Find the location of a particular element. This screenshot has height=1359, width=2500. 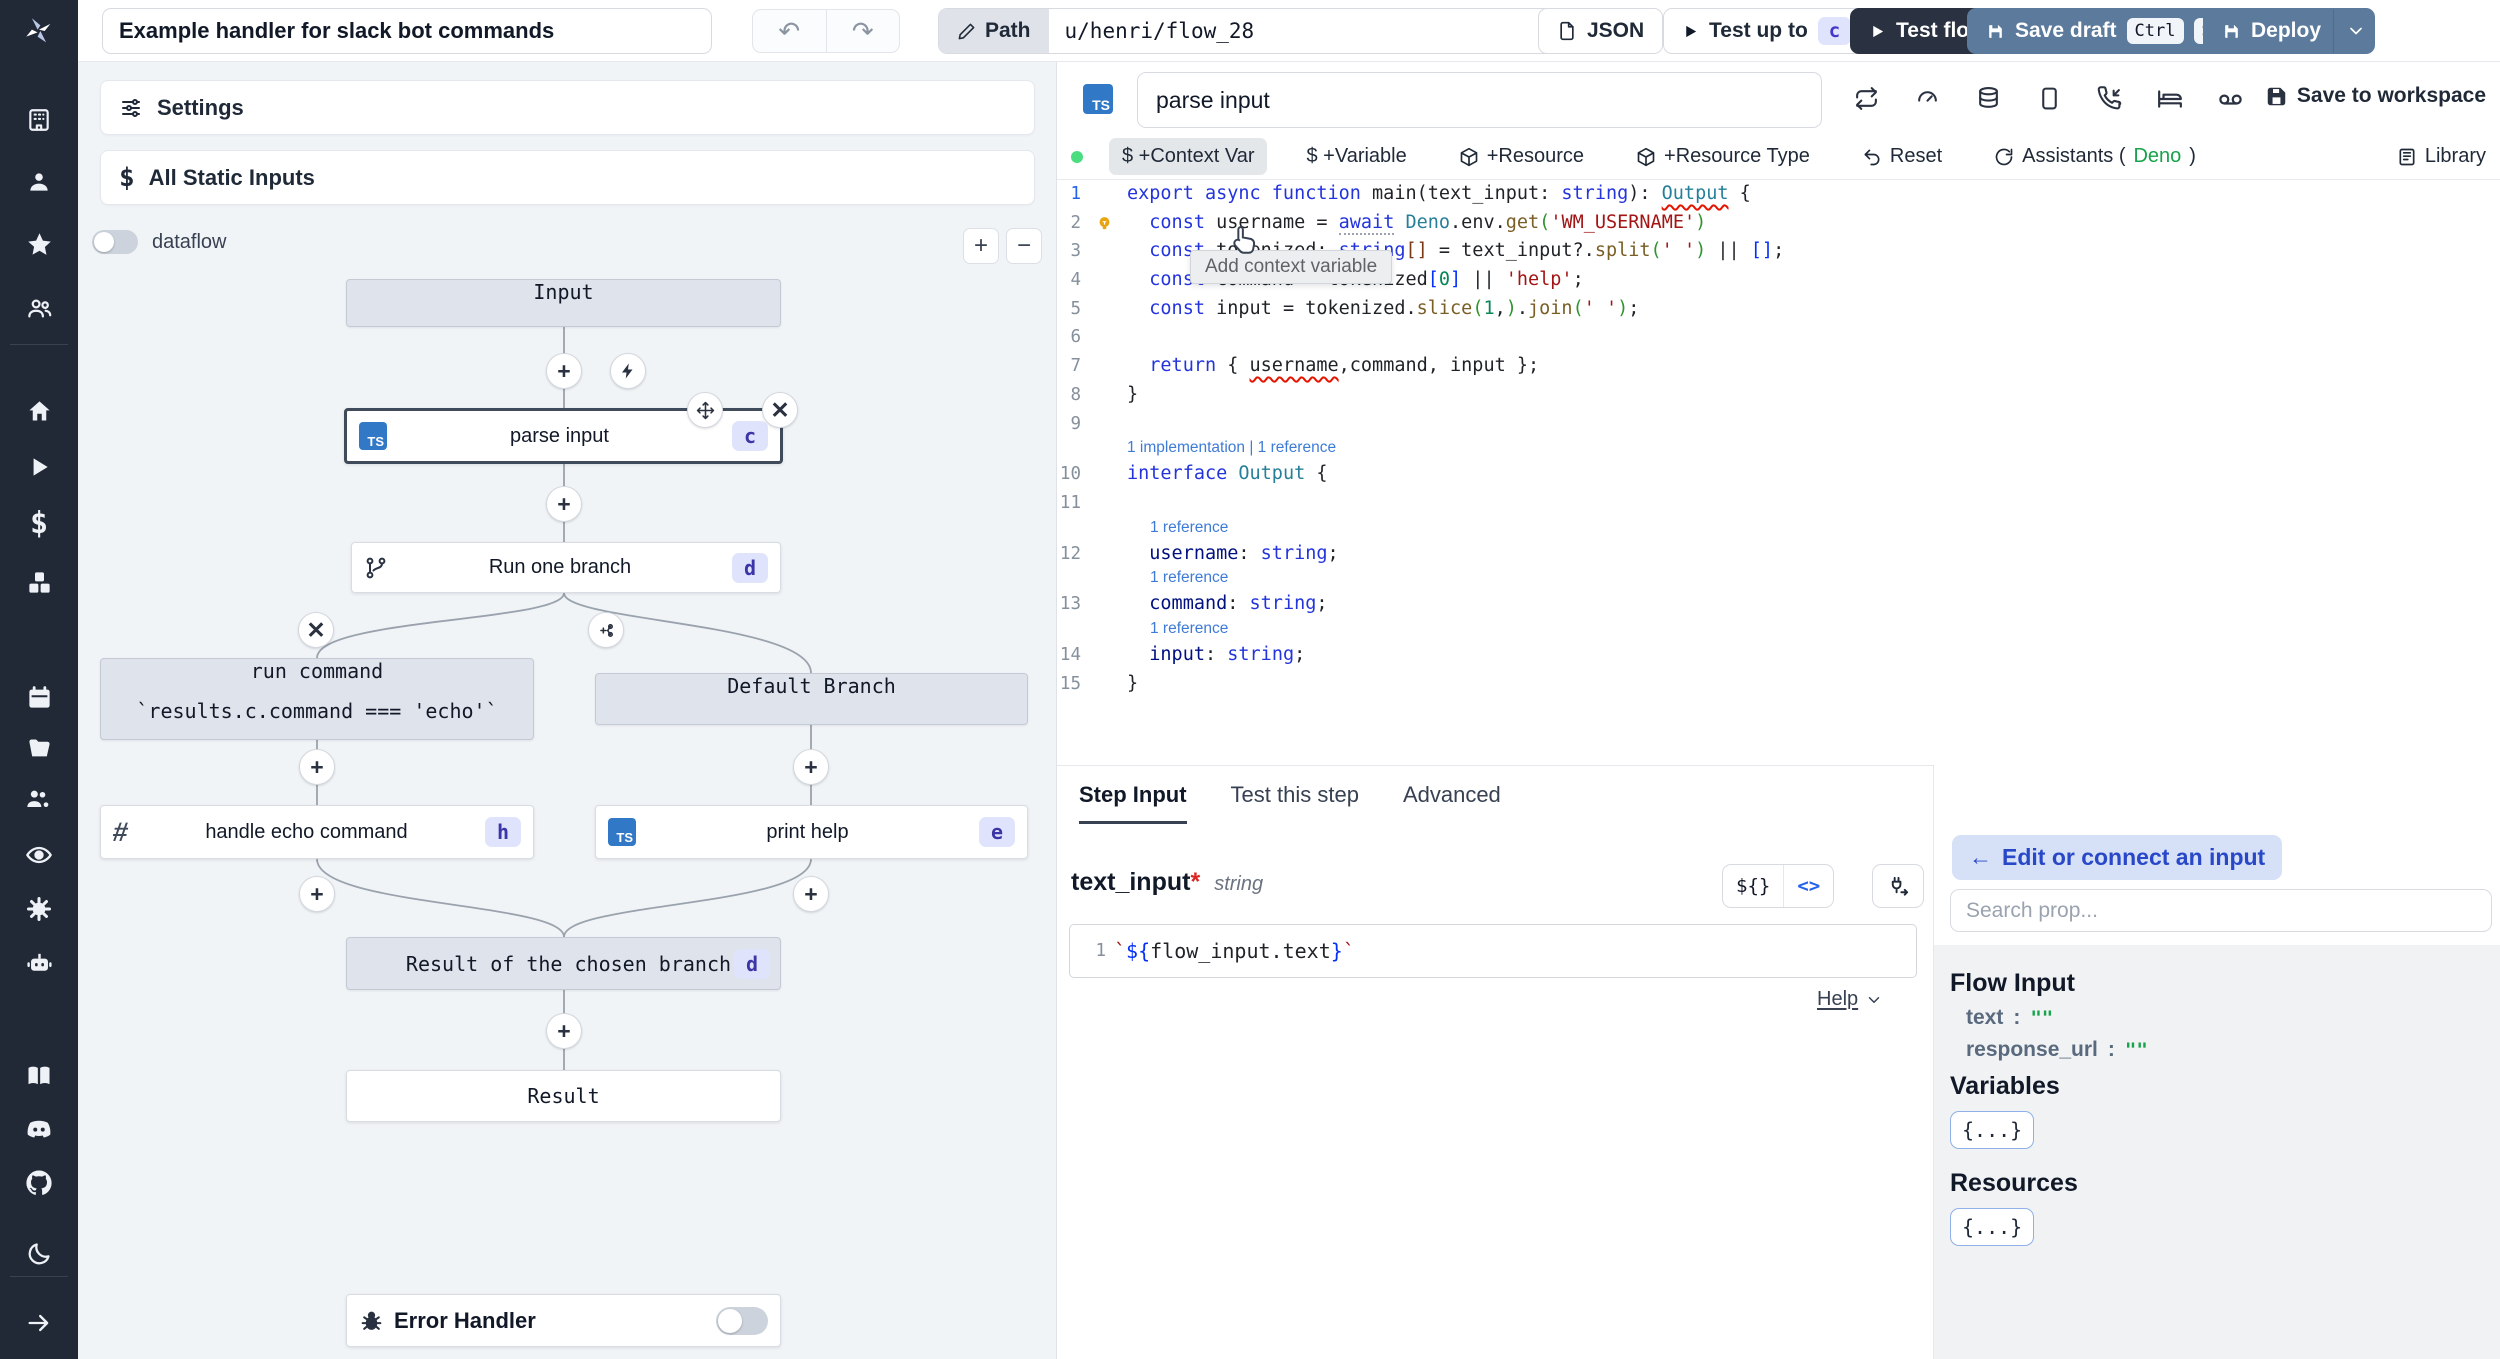

assistants-button: Assistants (Deno) is located at coordinates (2095, 156).